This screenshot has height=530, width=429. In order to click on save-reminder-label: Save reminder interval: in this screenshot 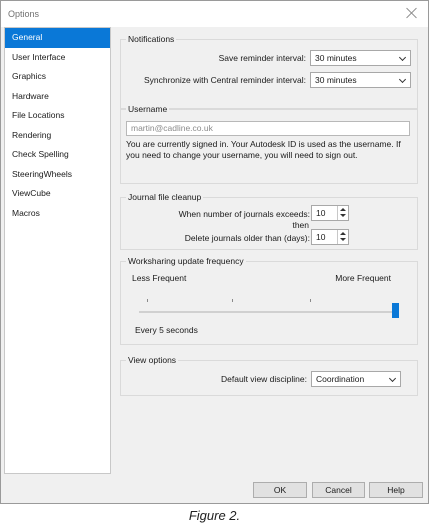, I will do `click(262, 58)`.